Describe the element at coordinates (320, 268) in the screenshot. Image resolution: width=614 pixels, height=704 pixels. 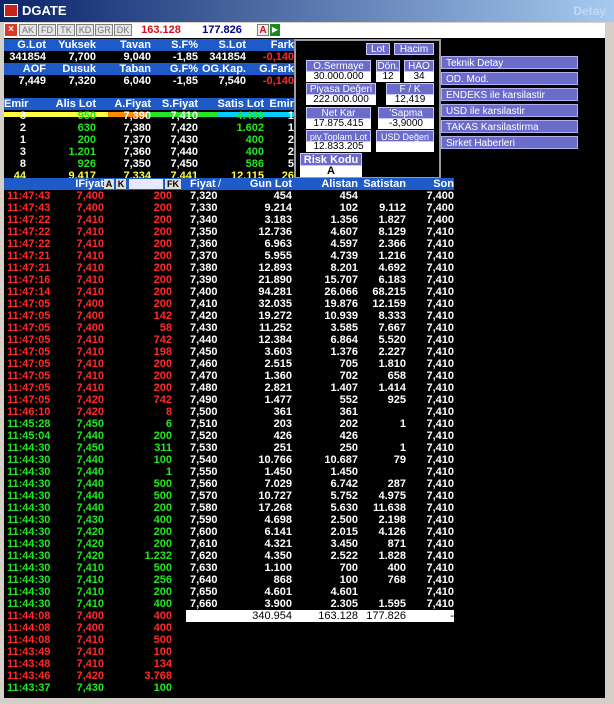
I see `volume-row: 7,380 12.893 8.201 4.692 7,410` at that location.